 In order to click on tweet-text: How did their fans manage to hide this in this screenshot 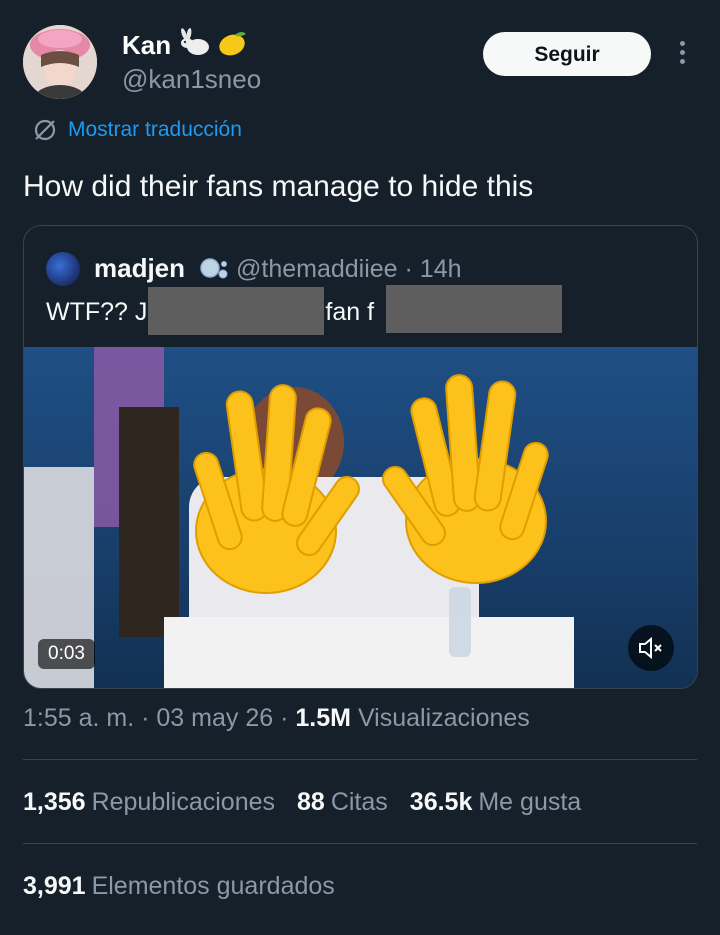, I will do `click(278, 186)`.